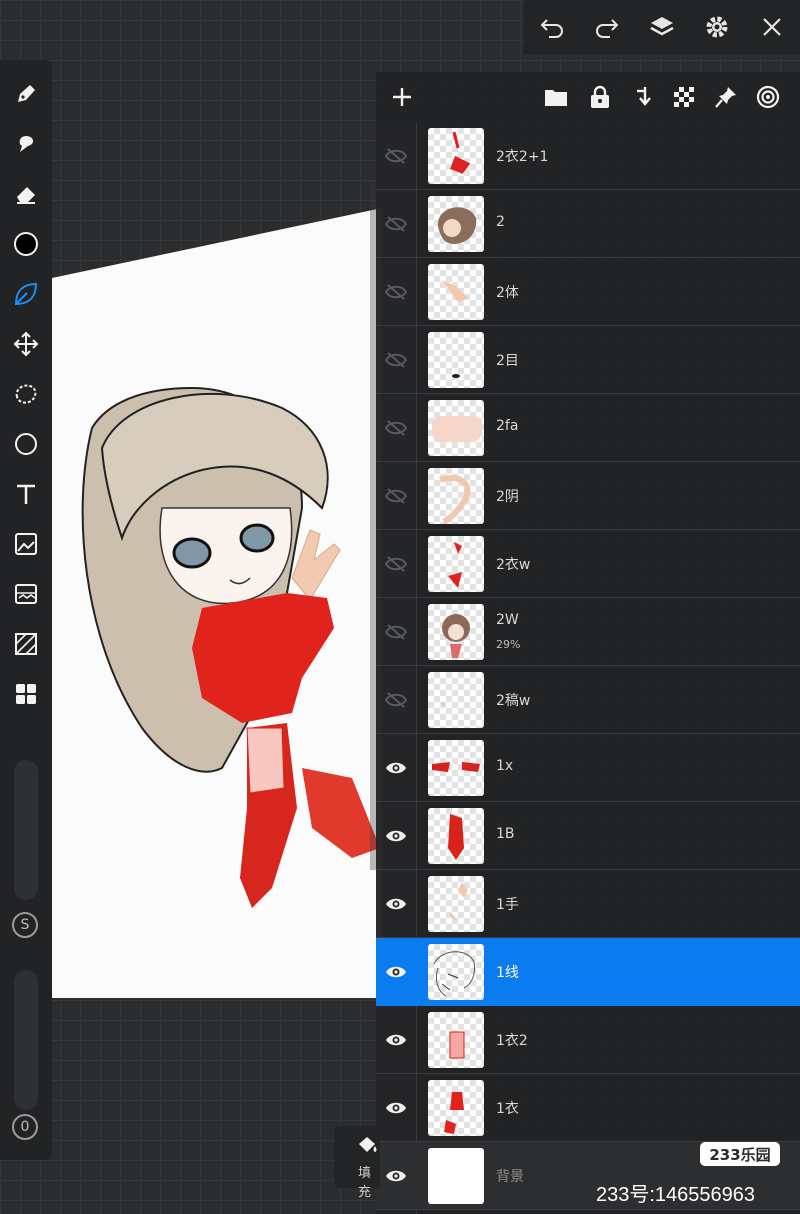  What do you see at coordinates (522, 157) in the screenshot?
I see `layer-name: 2衣2+1` at bounding box center [522, 157].